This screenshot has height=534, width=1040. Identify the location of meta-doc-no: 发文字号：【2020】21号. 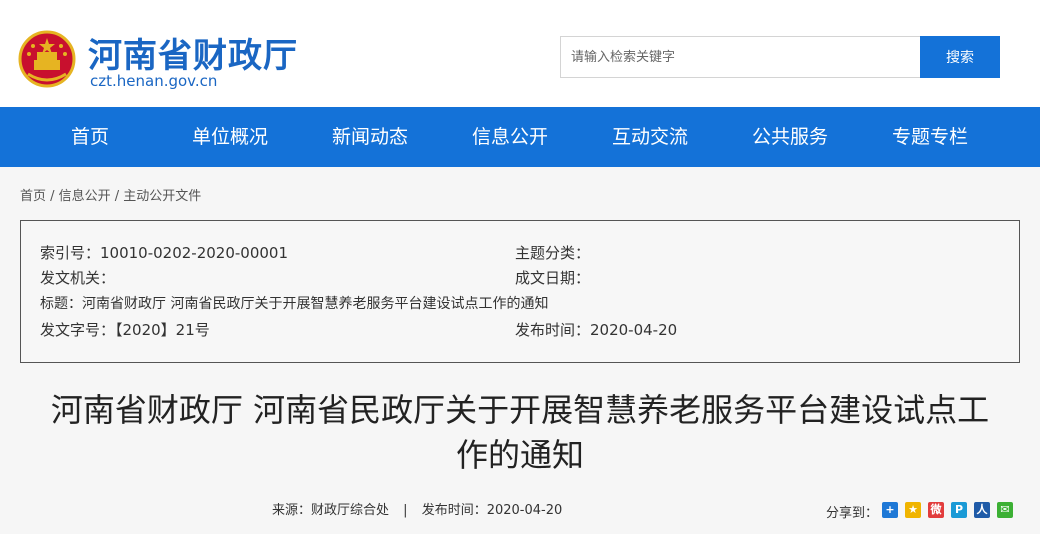
(125, 330).